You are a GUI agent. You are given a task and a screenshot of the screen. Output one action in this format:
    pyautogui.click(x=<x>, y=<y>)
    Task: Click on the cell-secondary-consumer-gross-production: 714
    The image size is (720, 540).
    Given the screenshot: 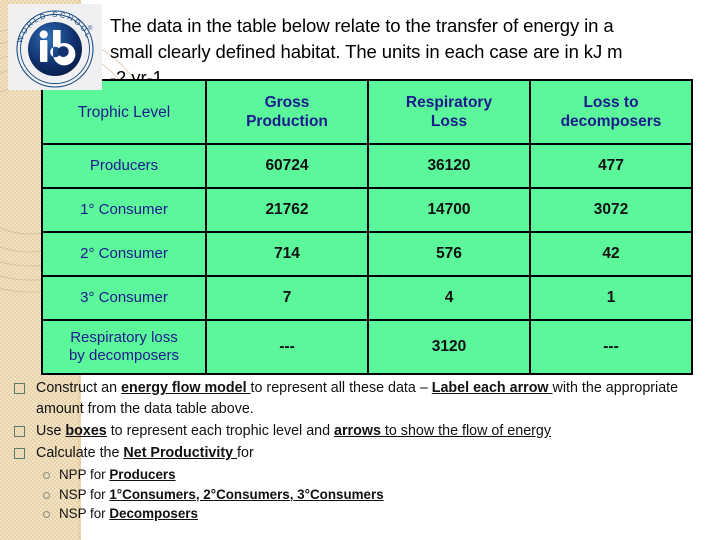 What is the action you would take?
    pyautogui.click(x=287, y=254)
    